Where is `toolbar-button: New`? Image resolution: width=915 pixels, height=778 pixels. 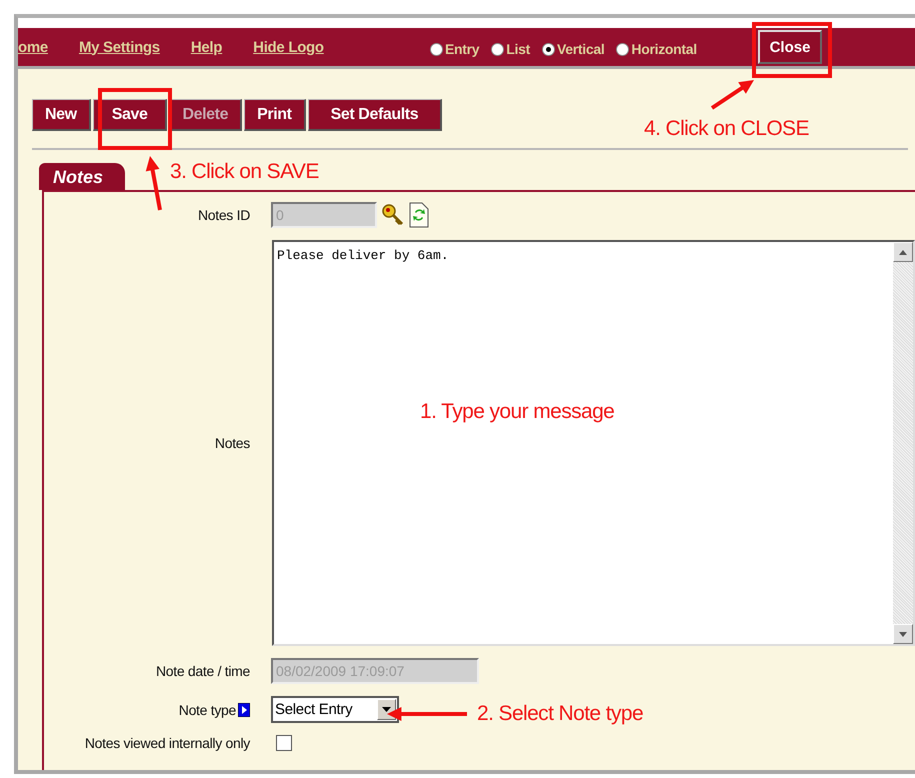 toolbar-button: New is located at coordinates (61, 115).